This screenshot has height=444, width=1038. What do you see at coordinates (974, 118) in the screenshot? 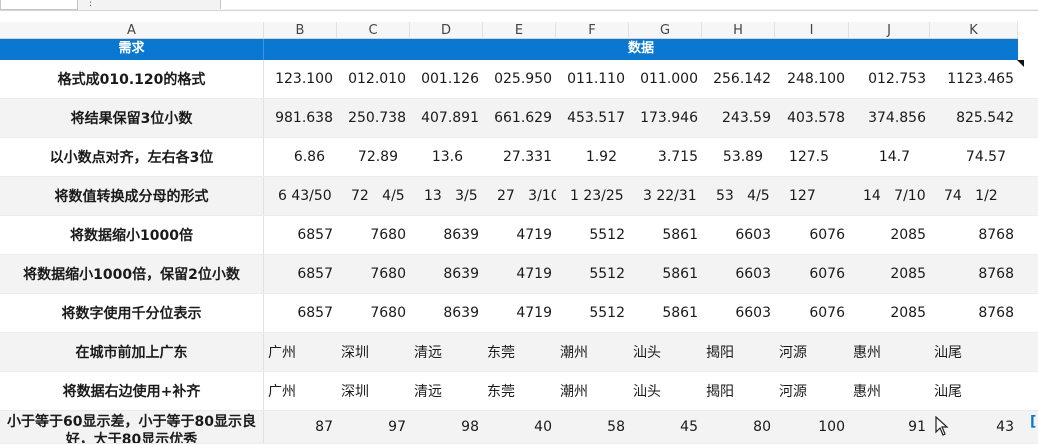
I see `data-cell: 825.542` at bounding box center [974, 118].